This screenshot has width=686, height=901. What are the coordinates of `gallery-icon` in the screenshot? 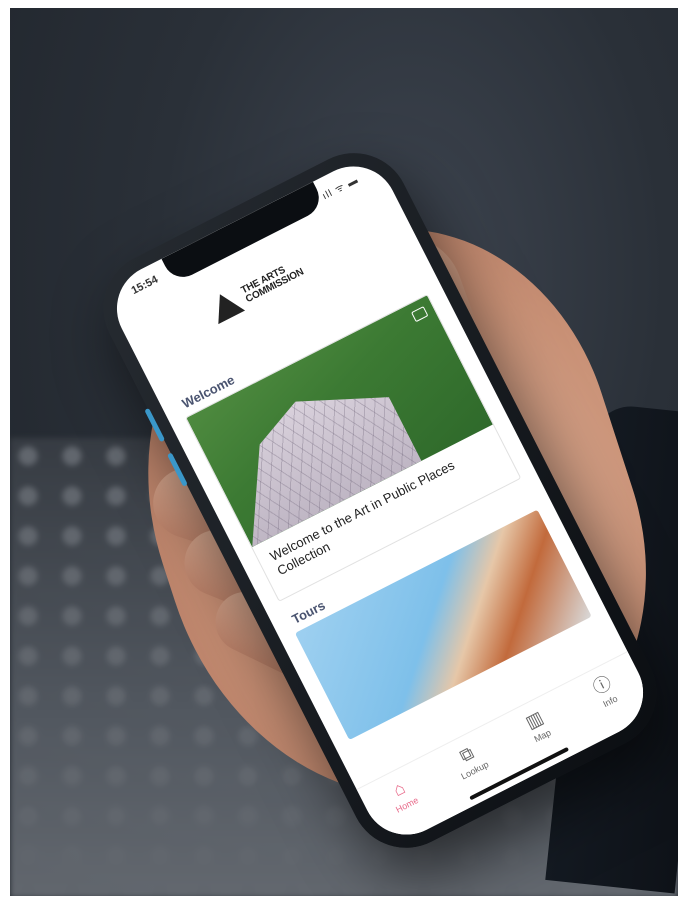 It's located at (419, 314).